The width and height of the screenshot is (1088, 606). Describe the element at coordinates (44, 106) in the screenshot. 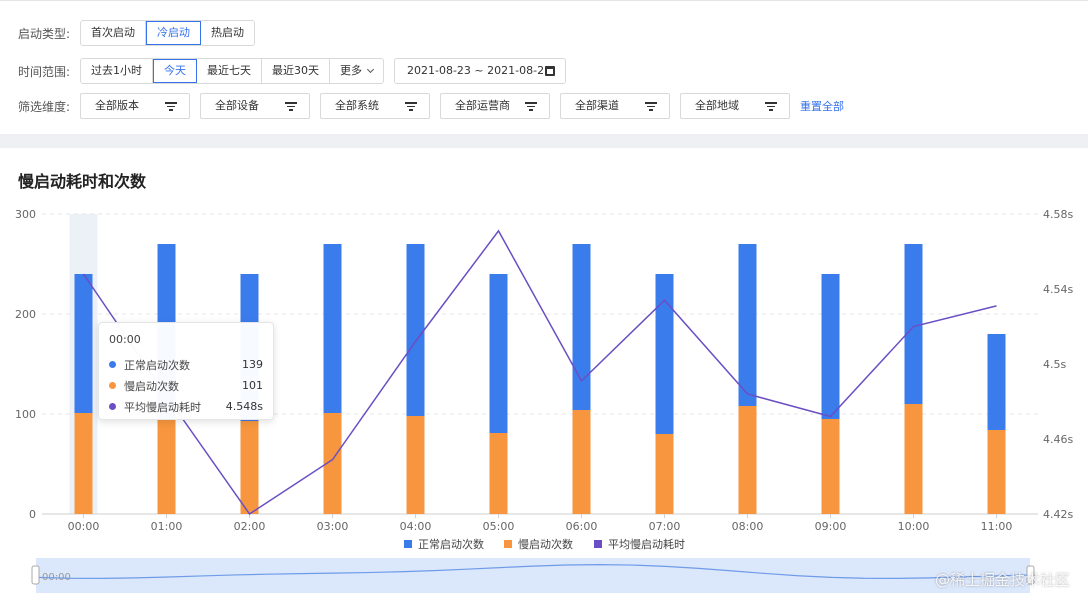

I see `dimension-label: 筛选维度:` at that location.